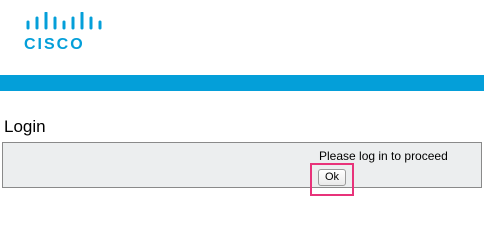 Image resolution: width=484 pixels, height=240 pixels. Describe the element at coordinates (242, 83) in the screenshot. I see `brand-bar` at that location.